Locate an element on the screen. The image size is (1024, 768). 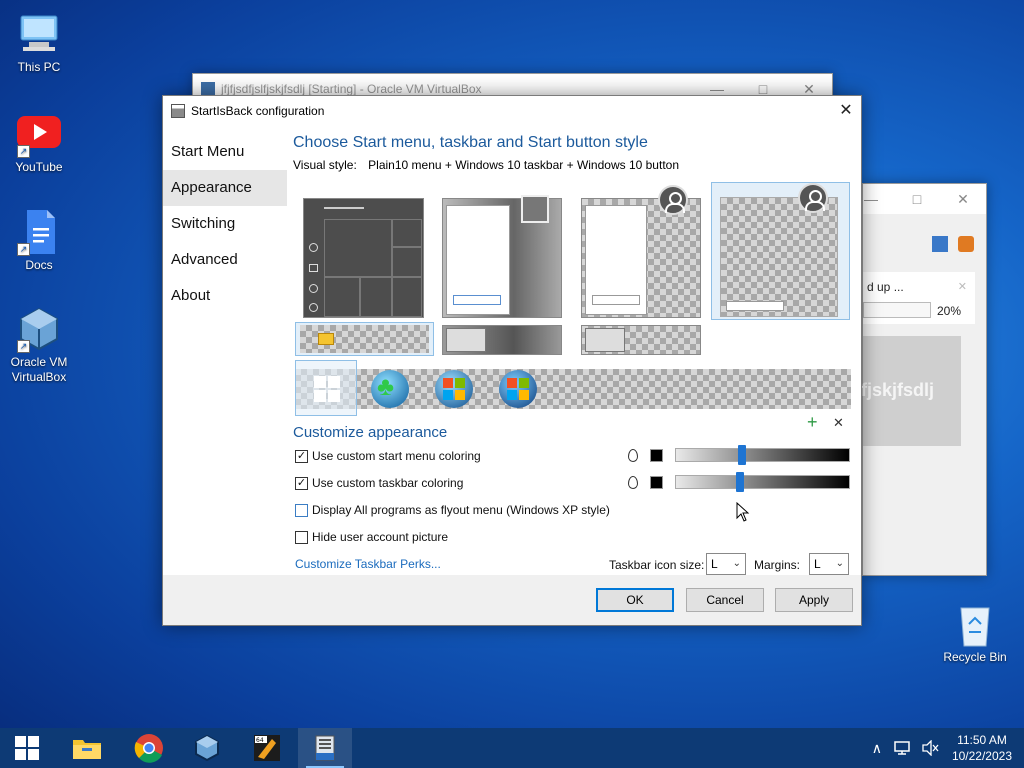
option-label: Use custom start menu coloring is located at coordinates (396, 456).